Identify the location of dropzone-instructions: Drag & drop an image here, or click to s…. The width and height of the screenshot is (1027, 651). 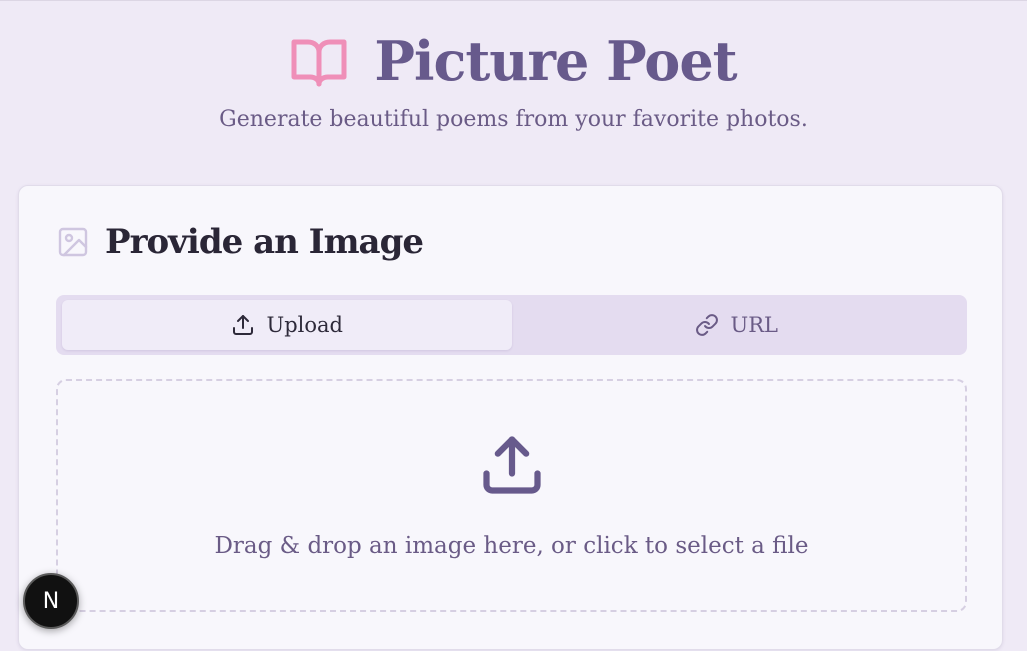
(511, 546).